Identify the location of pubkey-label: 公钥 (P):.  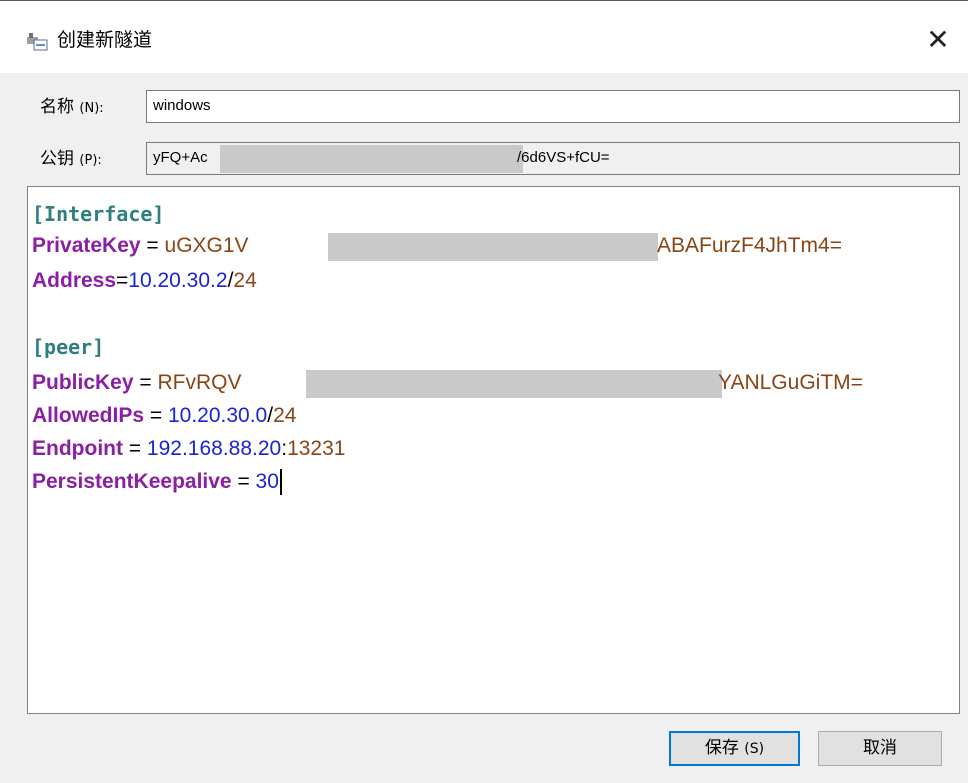
(71, 160).